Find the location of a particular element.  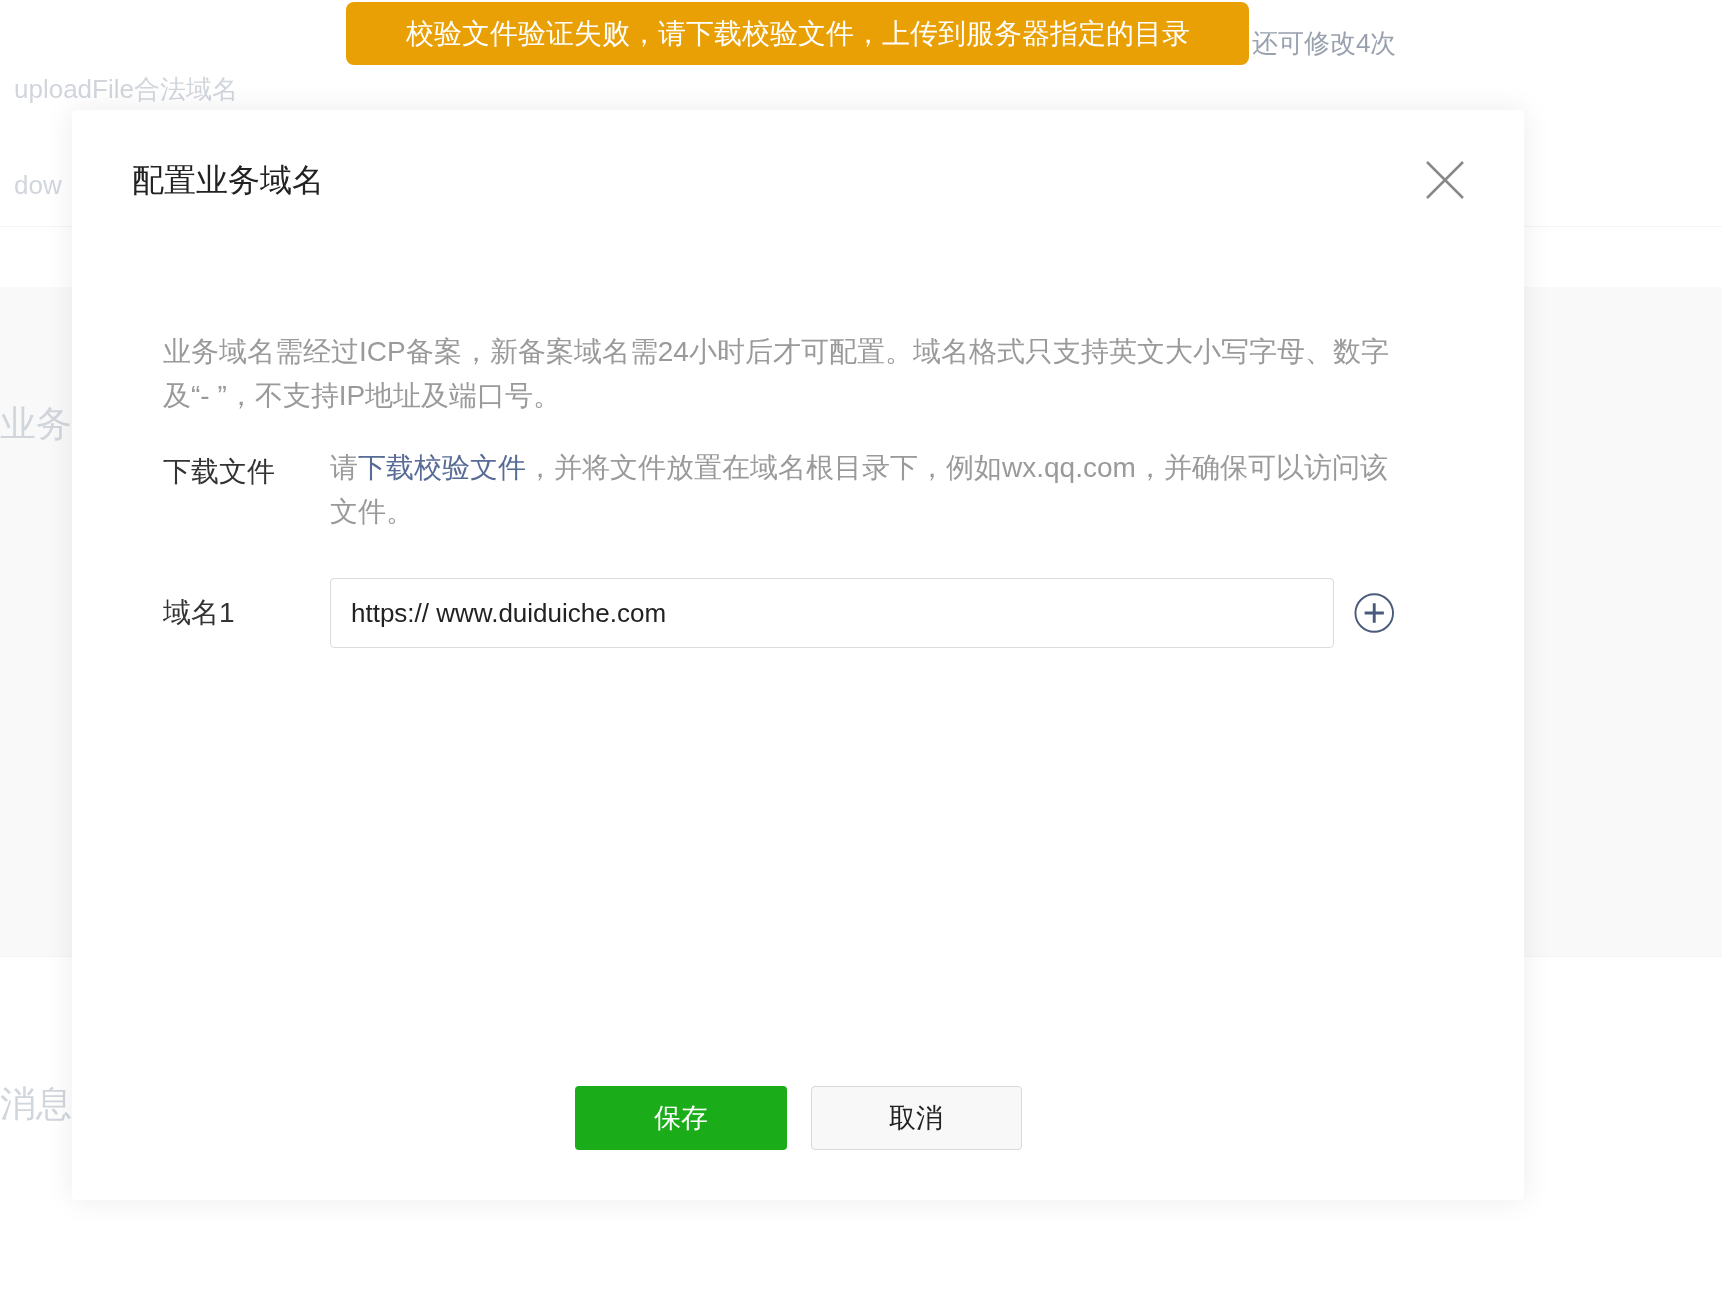

description-text: 业务域名需经过ICP备案，新备案域名需24小时后才可配置。域名格式只支持英文大小写字母、数字及“- ”，不支持IP地址及端口号。 is located at coordinates (776, 374).